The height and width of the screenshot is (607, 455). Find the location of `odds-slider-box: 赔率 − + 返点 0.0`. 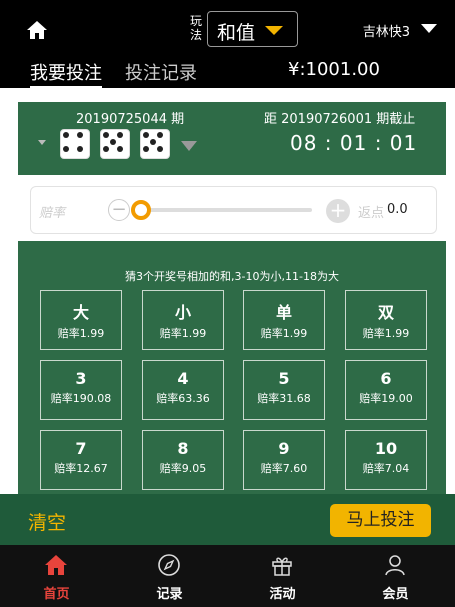

odds-slider-box: 赔率 − + 返点 0.0 is located at coordinates (233, 210).